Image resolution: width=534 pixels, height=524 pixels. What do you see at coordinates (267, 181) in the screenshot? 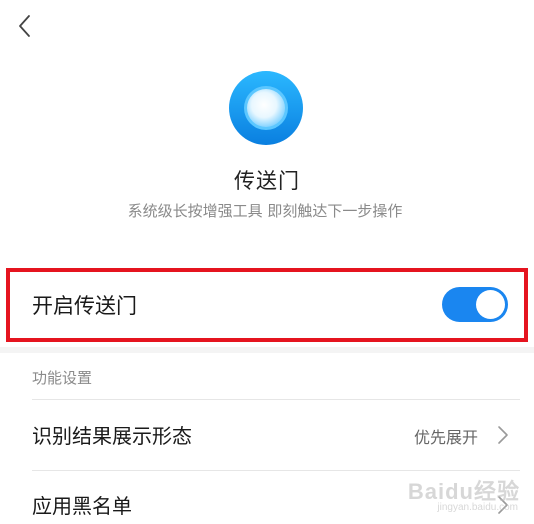
I see `app-title: 传送门` at bounding box center [267, 181].